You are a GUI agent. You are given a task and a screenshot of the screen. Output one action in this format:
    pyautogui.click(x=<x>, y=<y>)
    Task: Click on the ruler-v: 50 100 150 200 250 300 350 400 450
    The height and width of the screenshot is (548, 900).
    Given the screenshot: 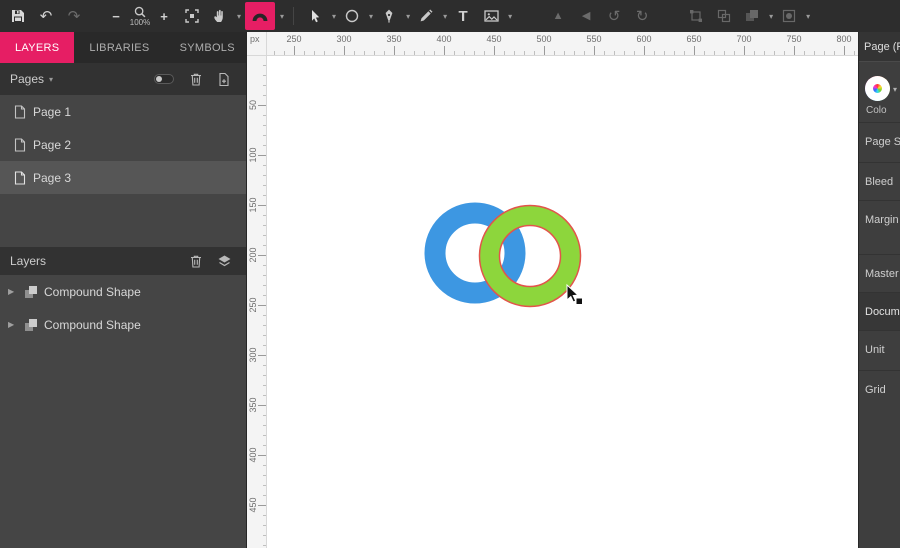 What is the action you would take?
    pyautogui.click(x=257, y=302)
    